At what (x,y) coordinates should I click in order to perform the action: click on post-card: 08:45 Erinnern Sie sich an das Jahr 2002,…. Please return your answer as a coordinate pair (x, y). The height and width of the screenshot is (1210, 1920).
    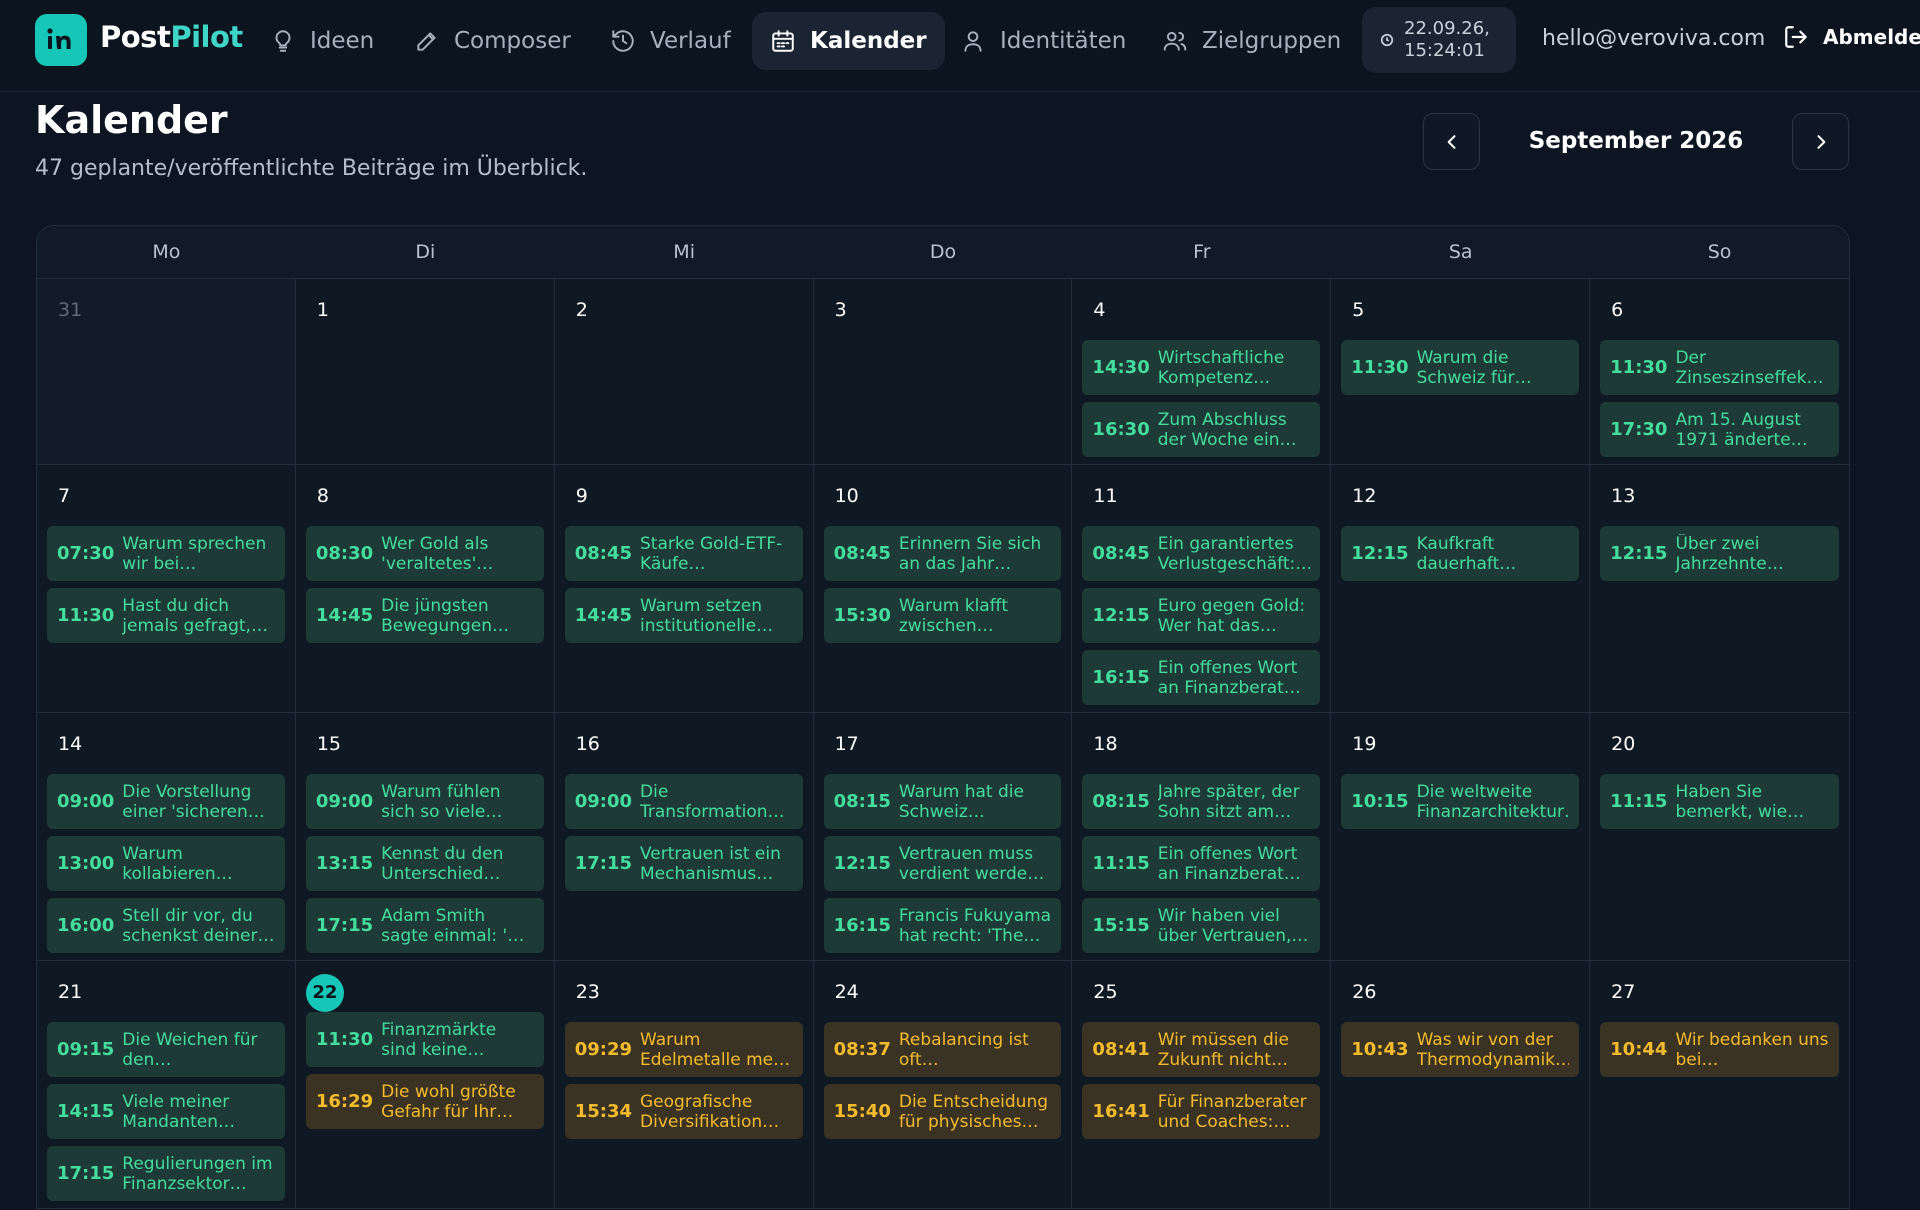
    Looking at the image, I should click on (942, 553).